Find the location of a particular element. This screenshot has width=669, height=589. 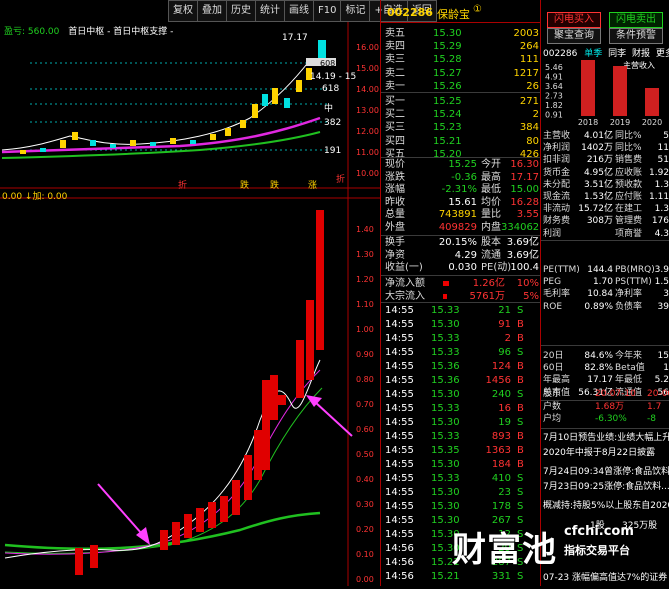

quote-value: -0.36 is located at coordinates (464, 177).